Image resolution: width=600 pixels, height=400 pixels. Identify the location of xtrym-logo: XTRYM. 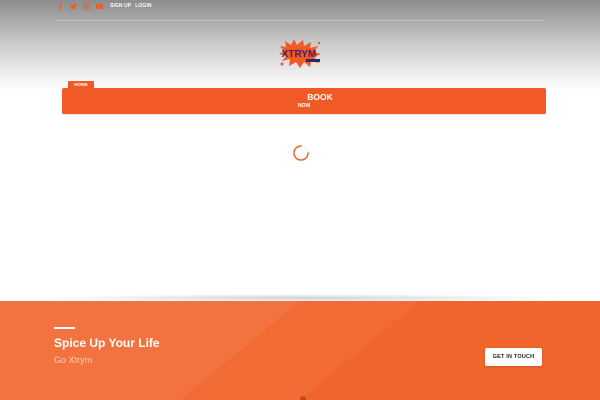
(300, 53).